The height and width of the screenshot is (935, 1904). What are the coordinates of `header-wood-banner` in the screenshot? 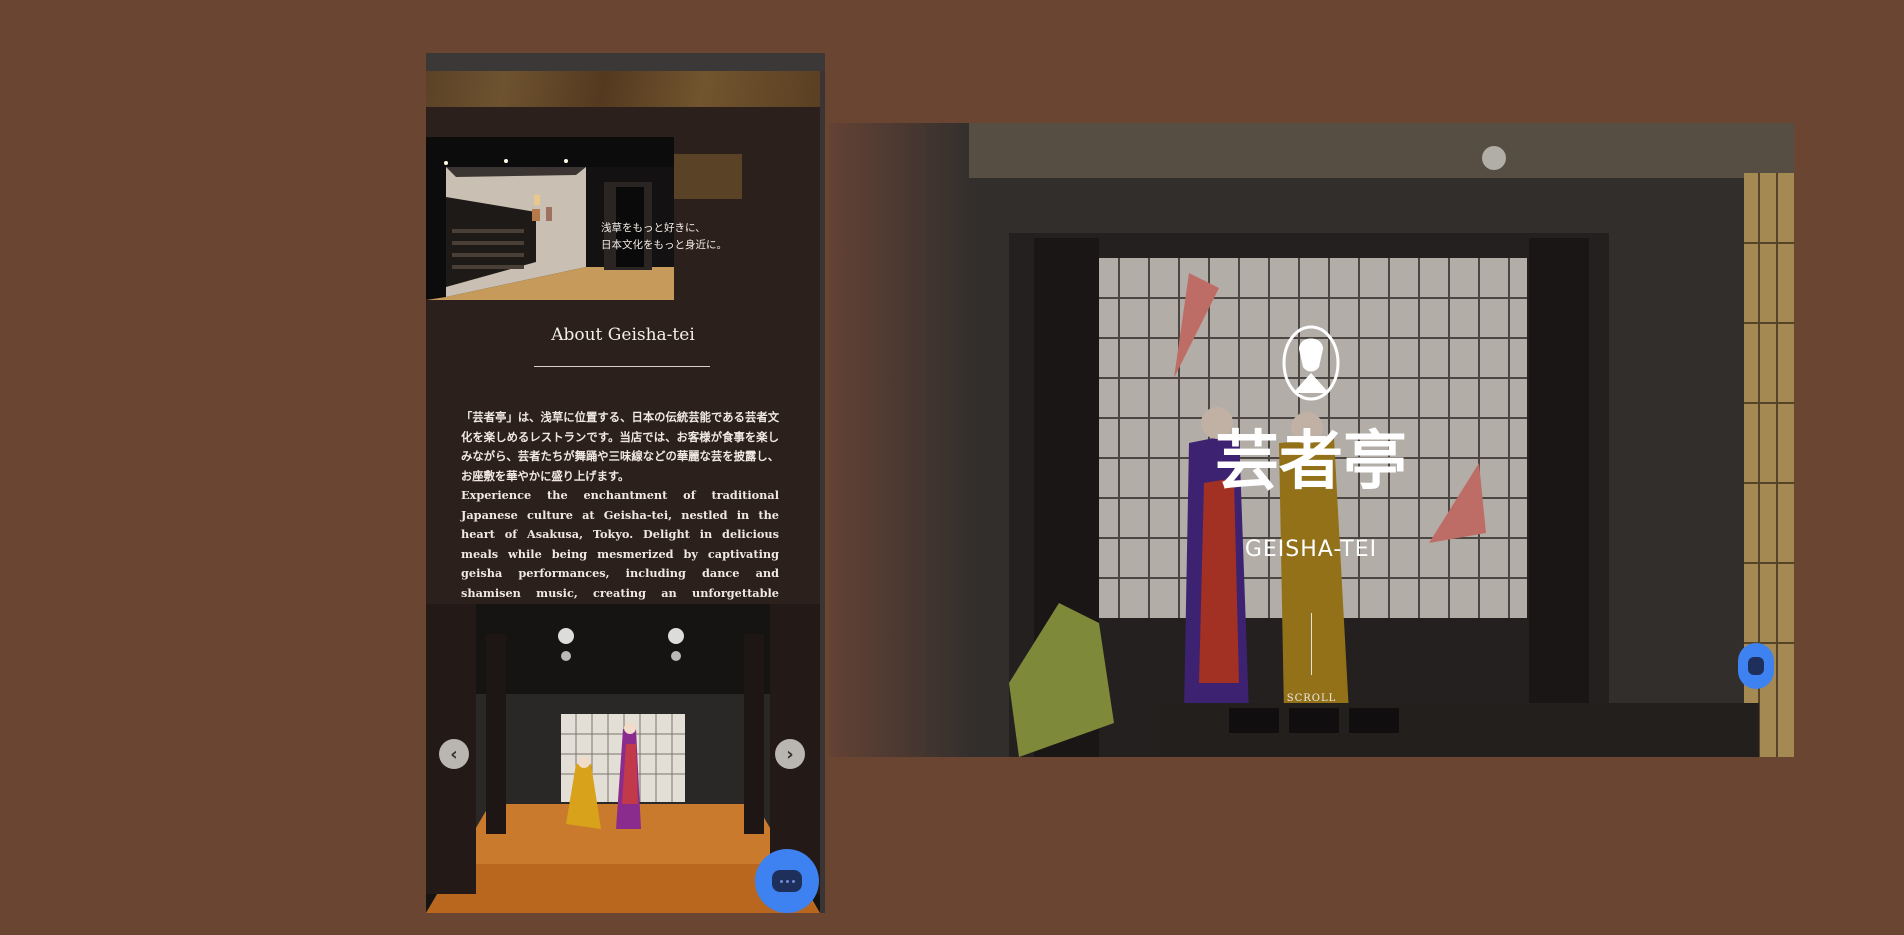 It's located at (623, 89).